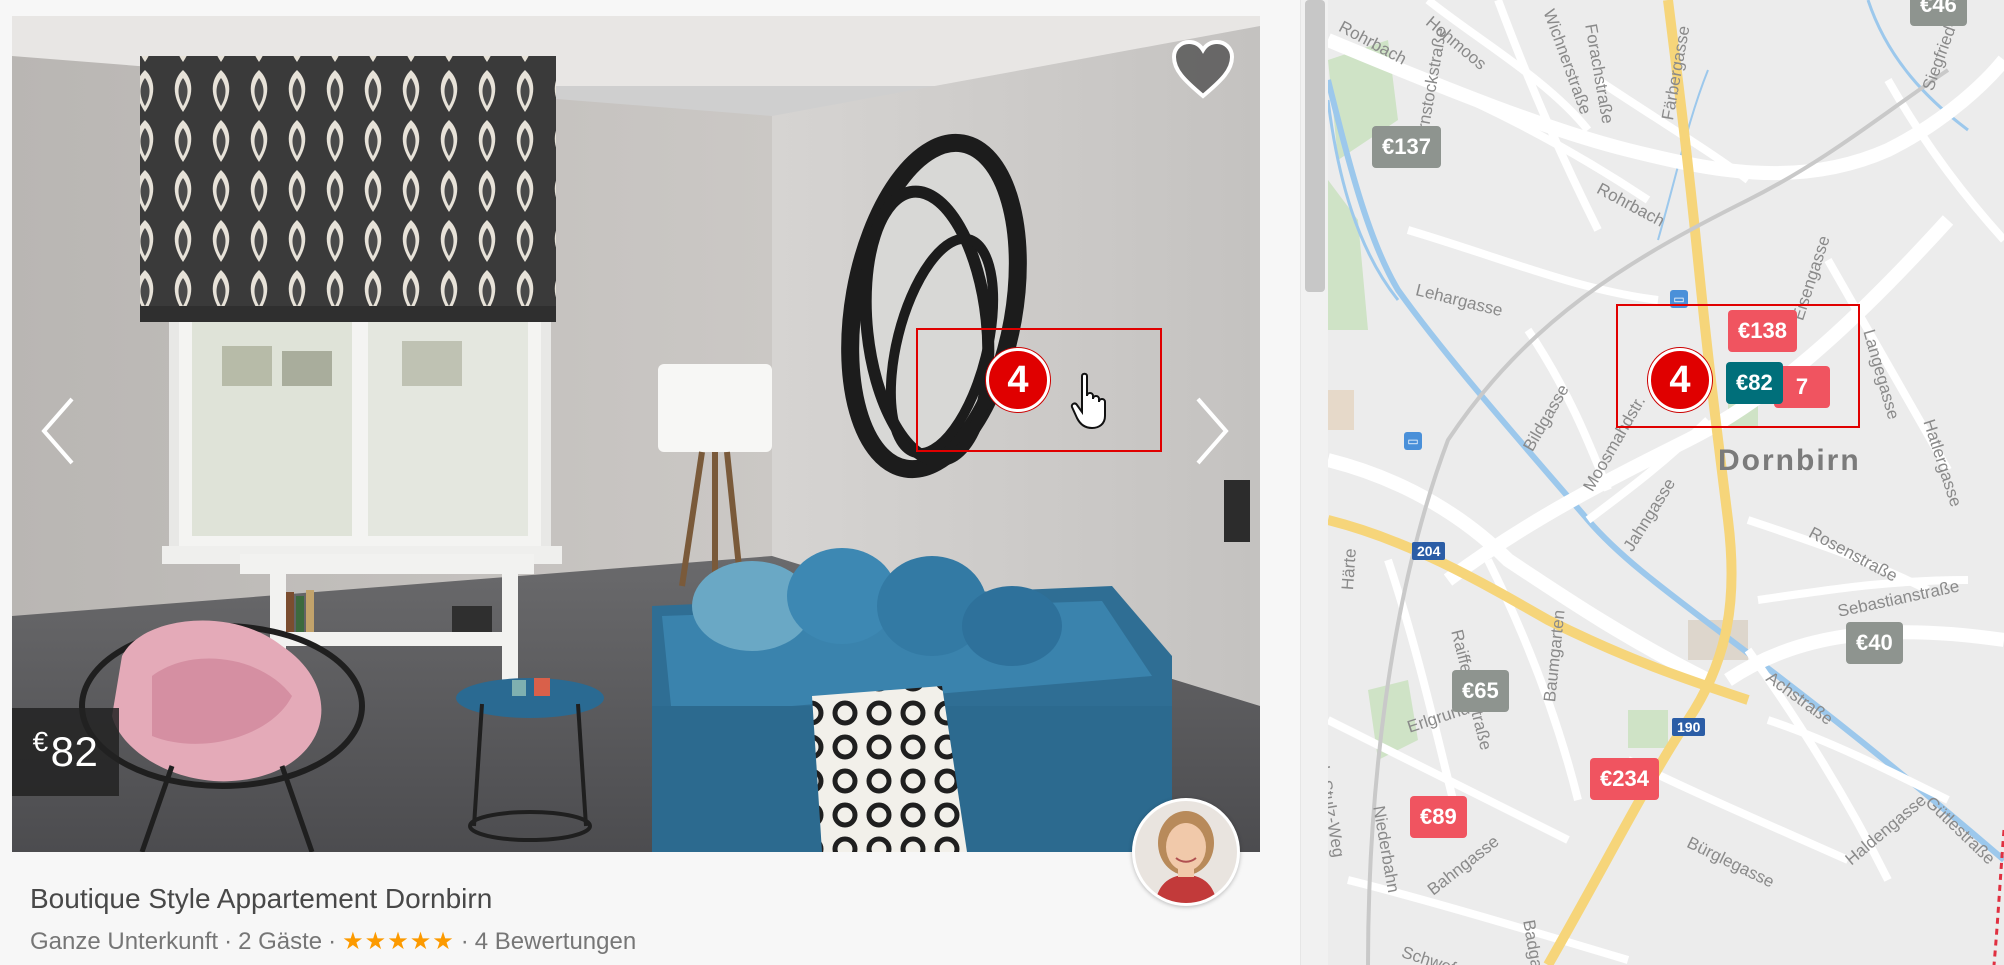 The width and height of the screenshot is (2004, 965). What do you see at coordinates (74, 751) in the screenshot?
I see `price-value: 82` at bounding box center [74, 751].